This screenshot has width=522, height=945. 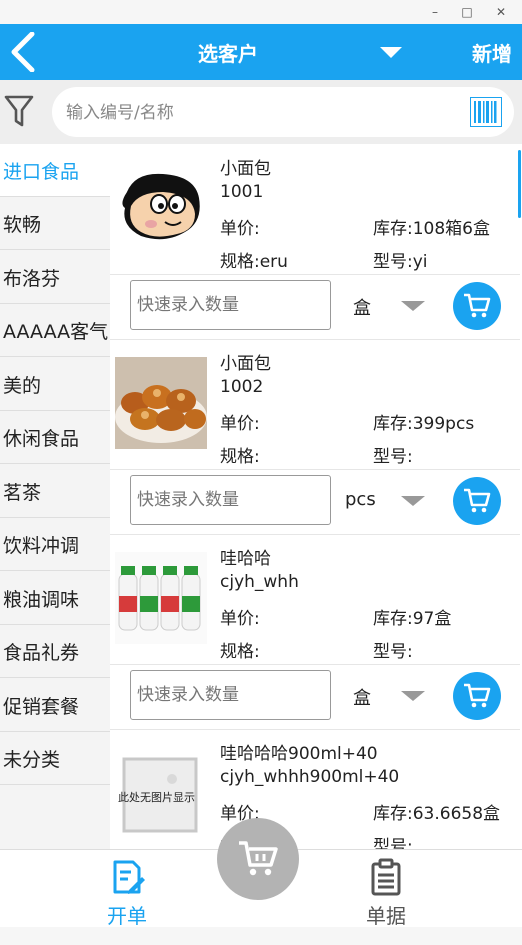 What do you see at coordinates (32, 760) in the screenshot?
I see `category-label: 未分类` at bounding box center [32, 760].